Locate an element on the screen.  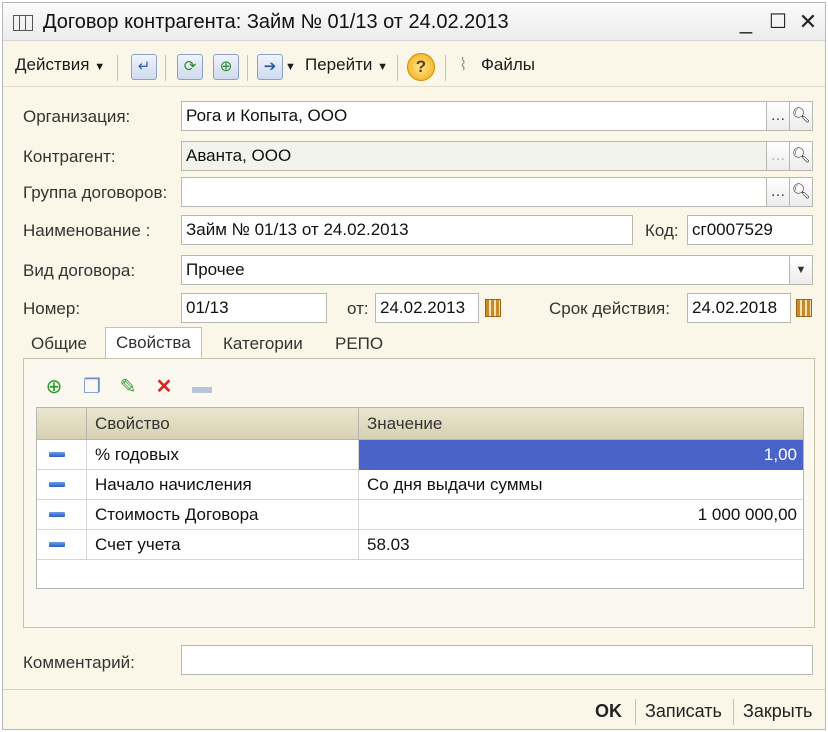
tab-properties: Свойства is located at coordinates (153, 343).